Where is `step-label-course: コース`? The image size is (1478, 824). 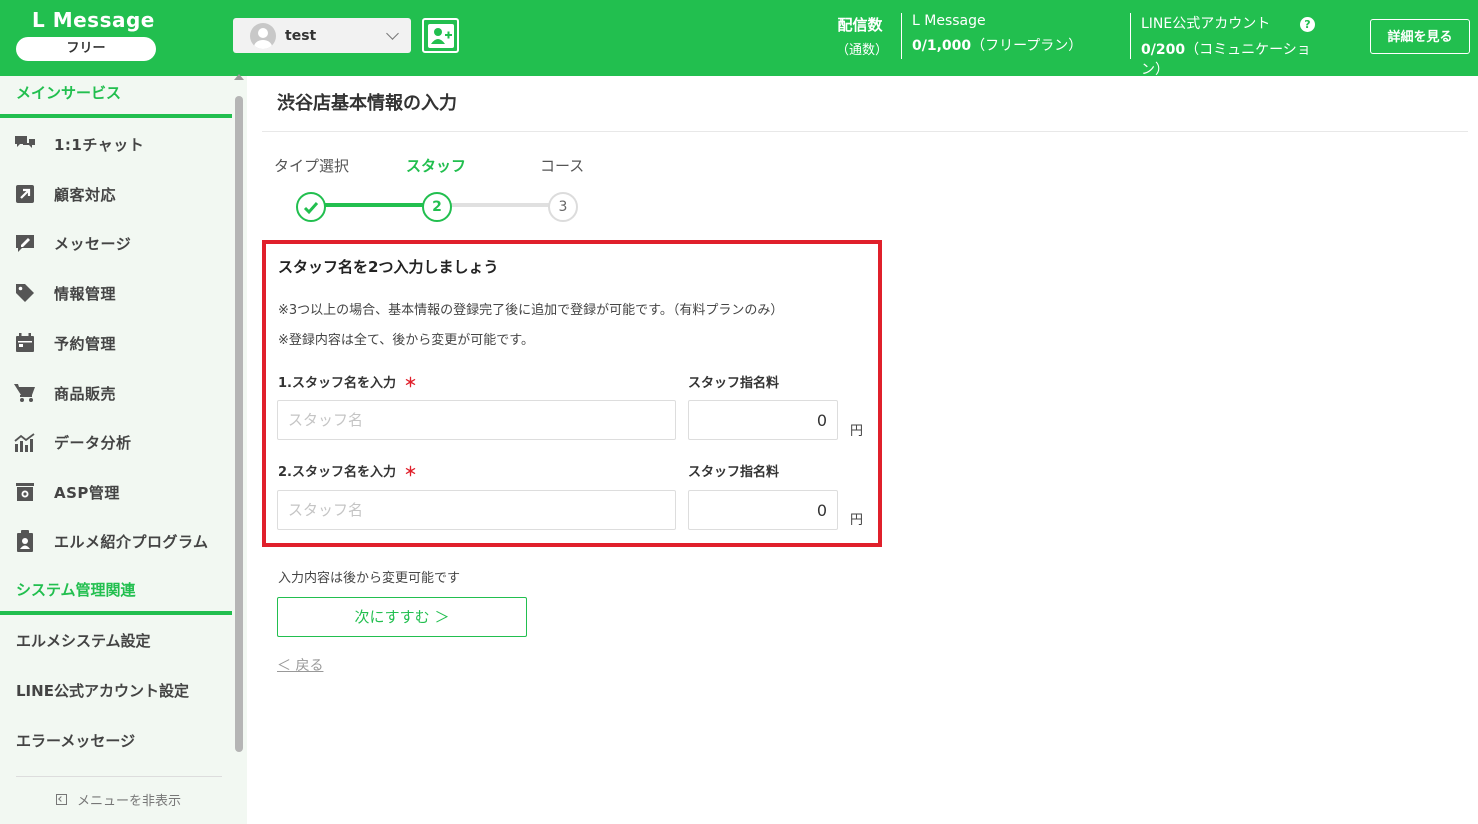
step-label-course: コース is located at coordinates (562, 166).